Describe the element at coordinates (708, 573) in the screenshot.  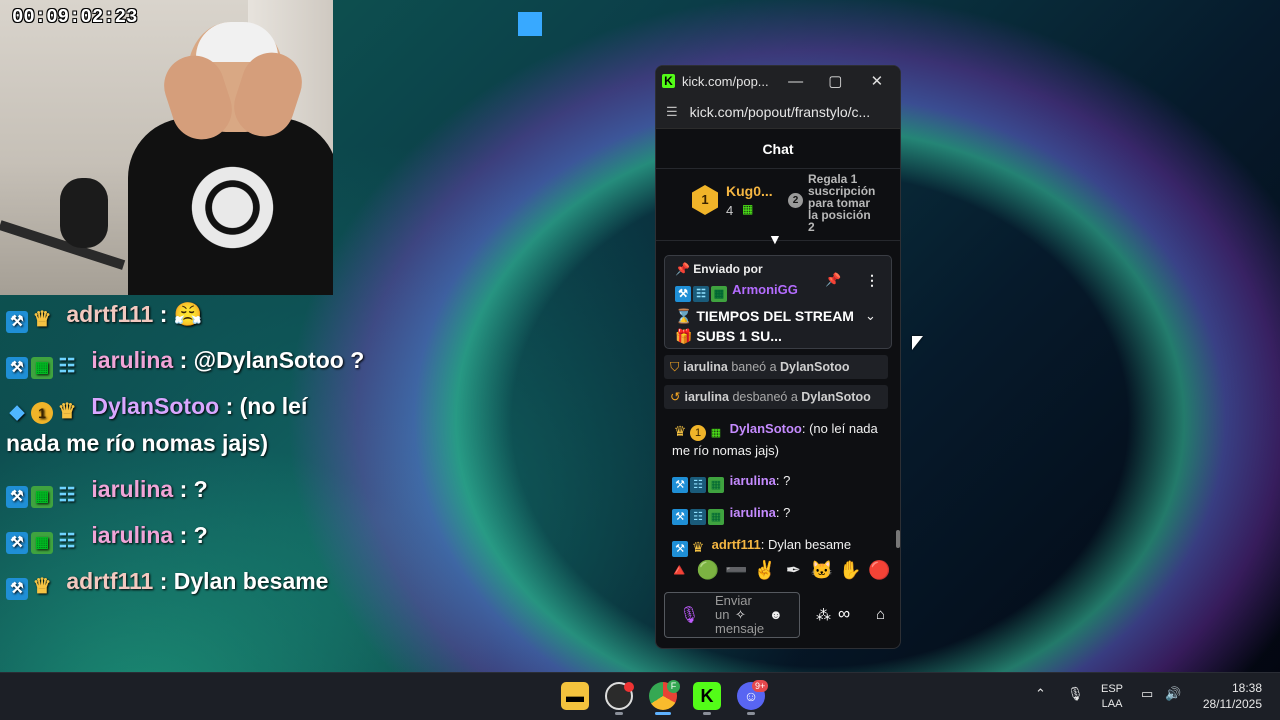
I see `emote-icon: 🟢` at that location.